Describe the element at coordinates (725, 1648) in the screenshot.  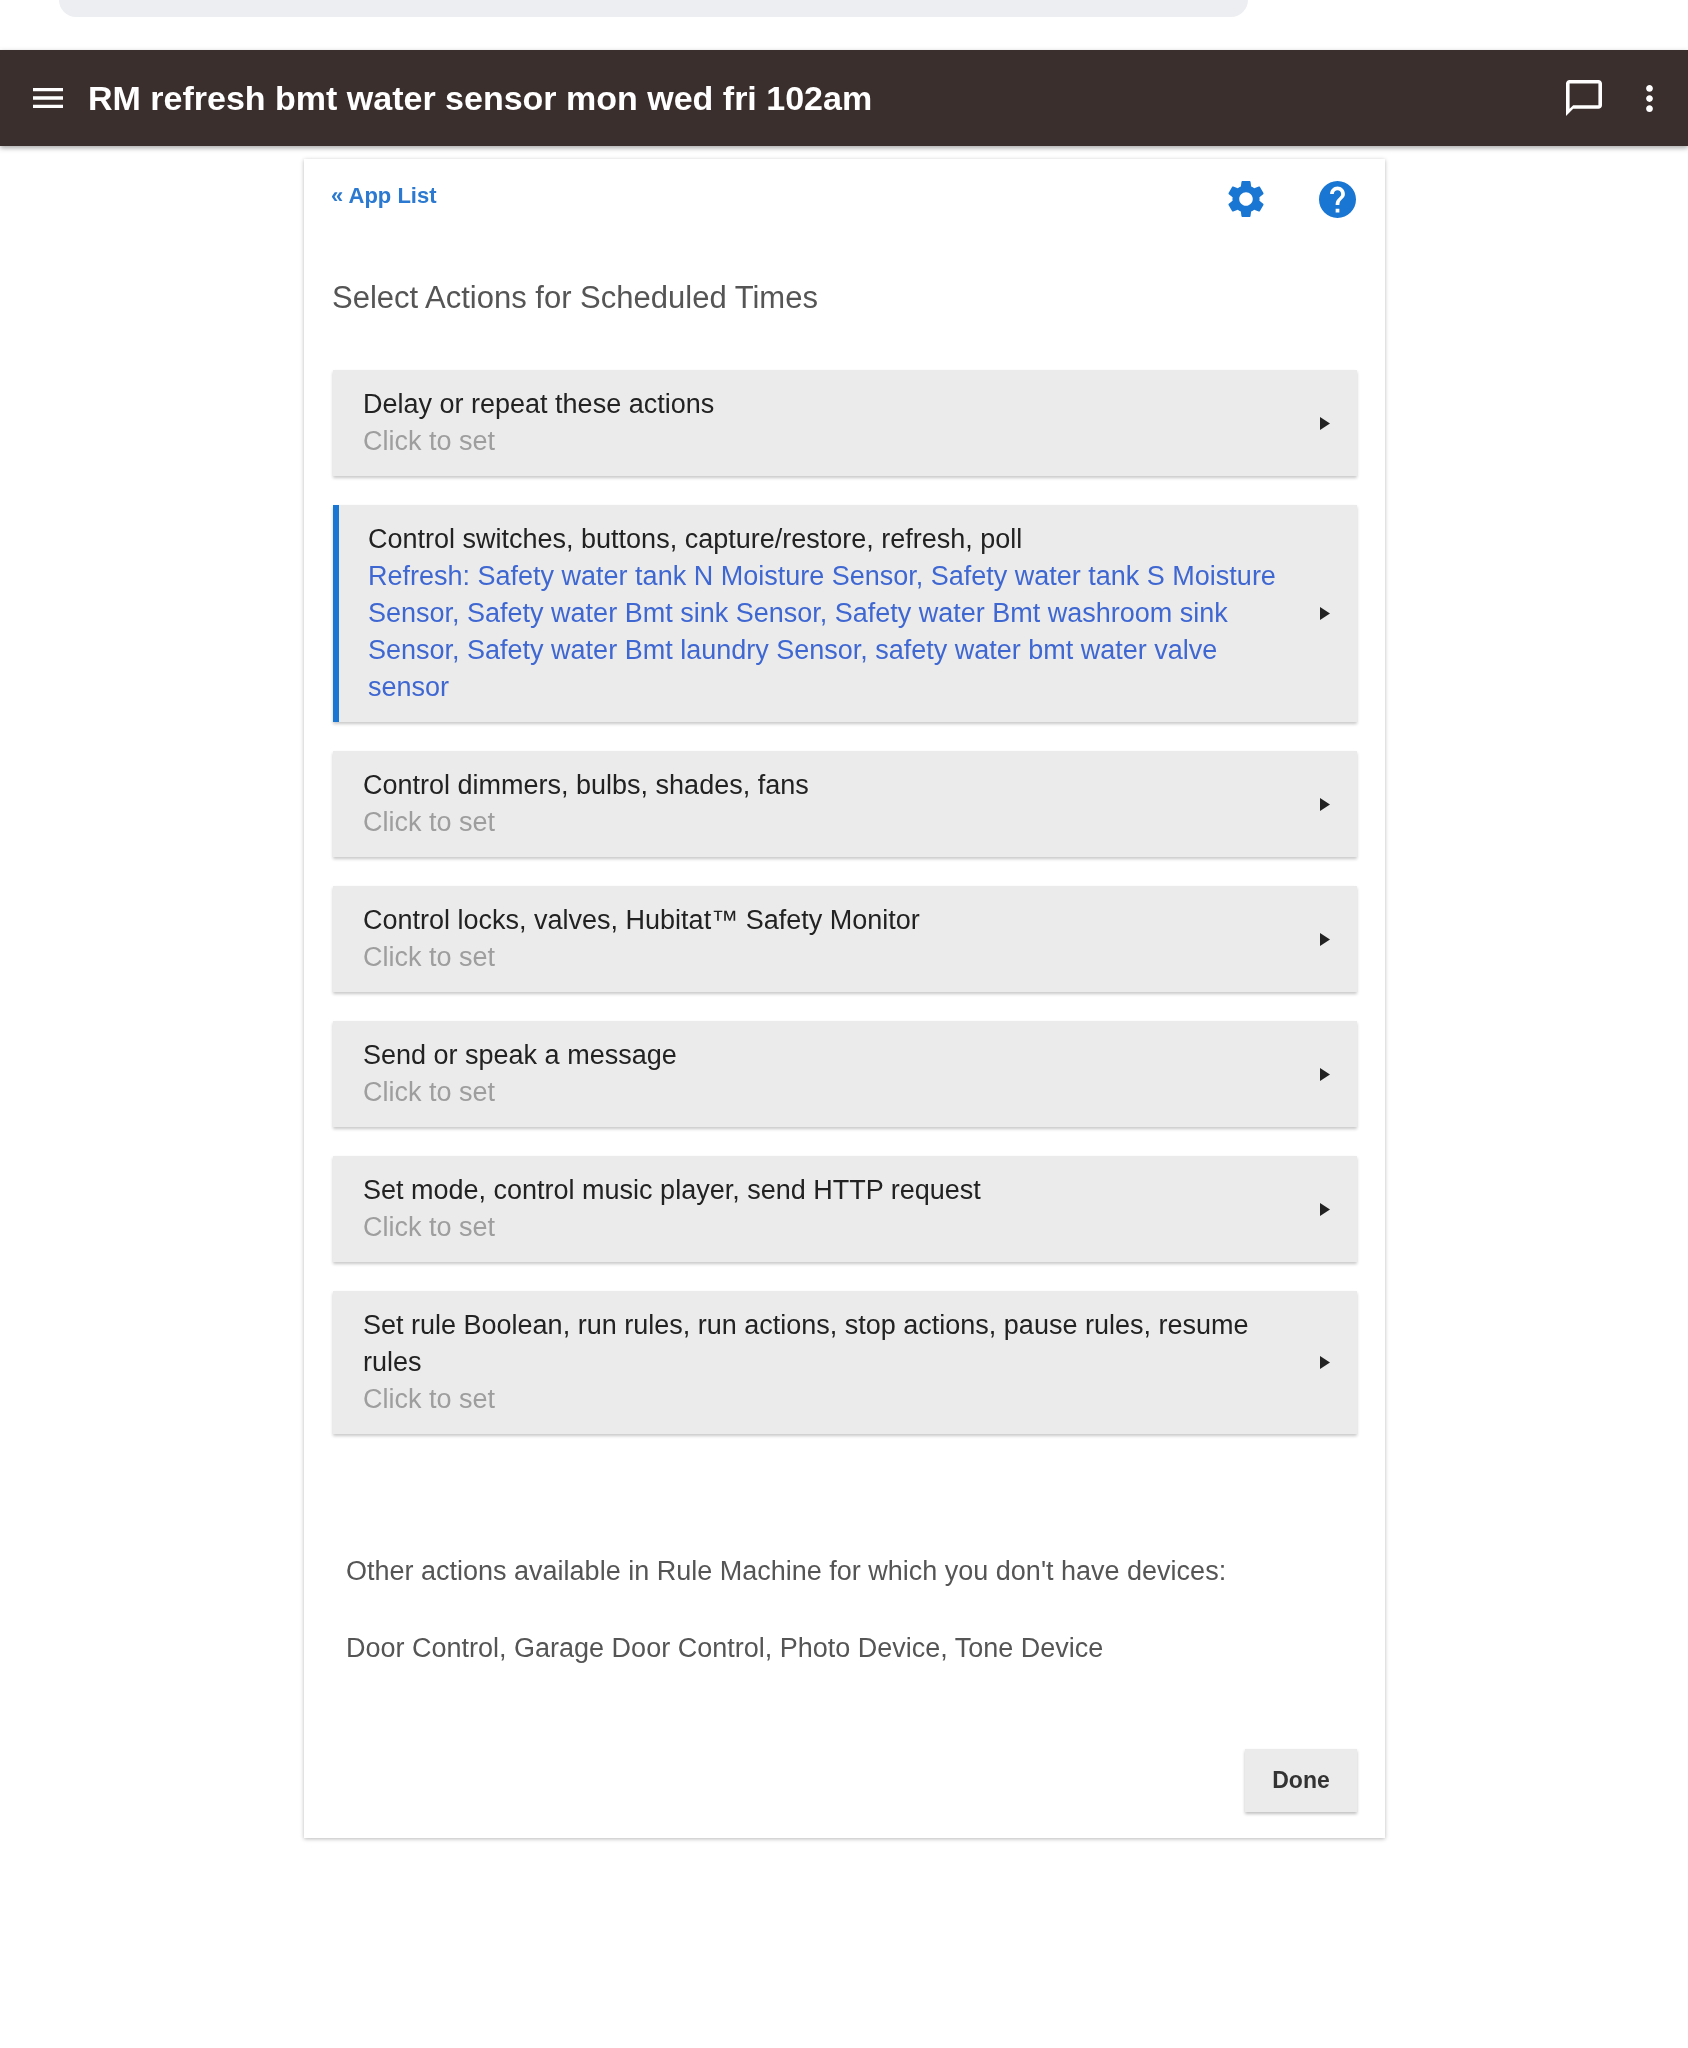
I see `unavailable-devices: Door Control, Garage Door Control, Photo Device, Tone Device` at that location.